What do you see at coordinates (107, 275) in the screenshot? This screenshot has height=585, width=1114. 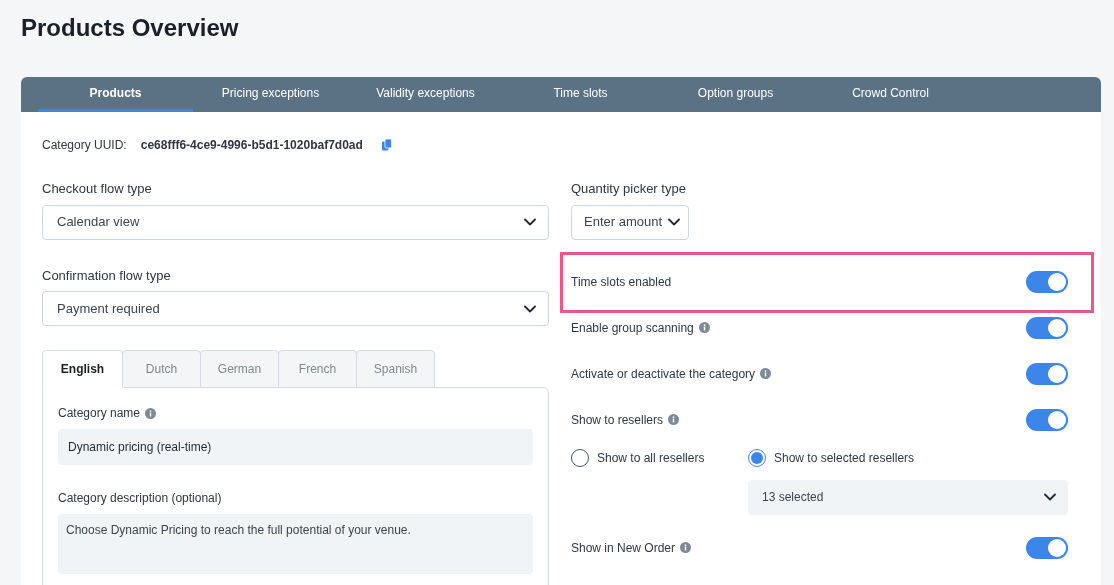 I see `field-label: Confirmation flow type` at bounding box center [107, 275].